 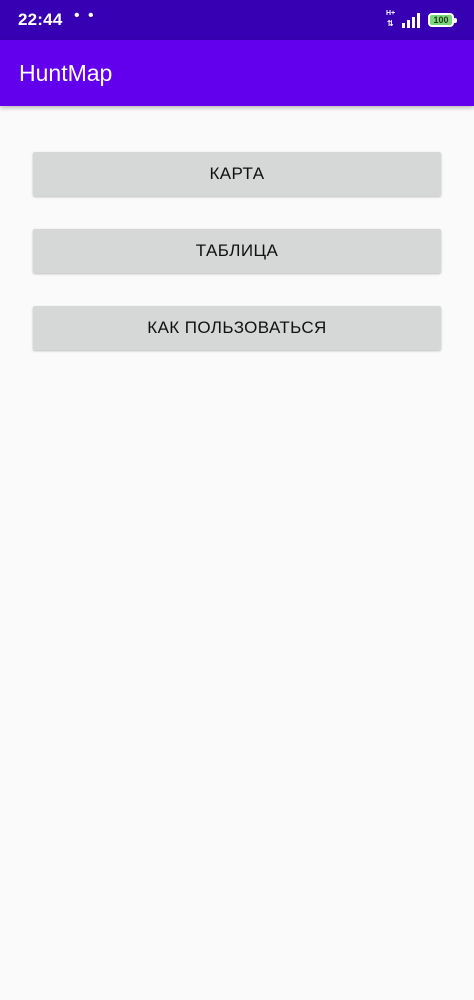 I want to click on battery-level: 100, so click(x=441, y=19).